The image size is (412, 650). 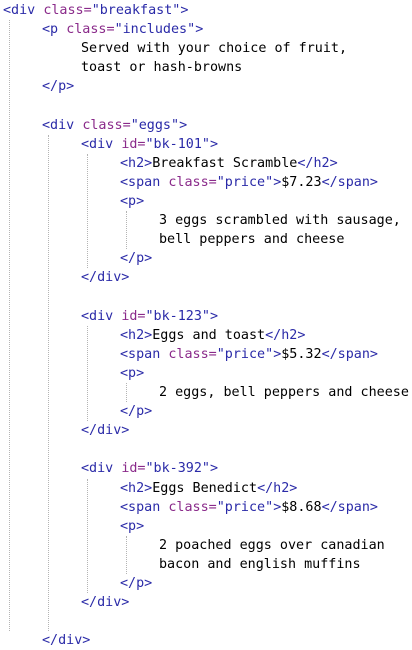 I want to click on text-token: toast or hash-browns, so click(x=162, y=68).